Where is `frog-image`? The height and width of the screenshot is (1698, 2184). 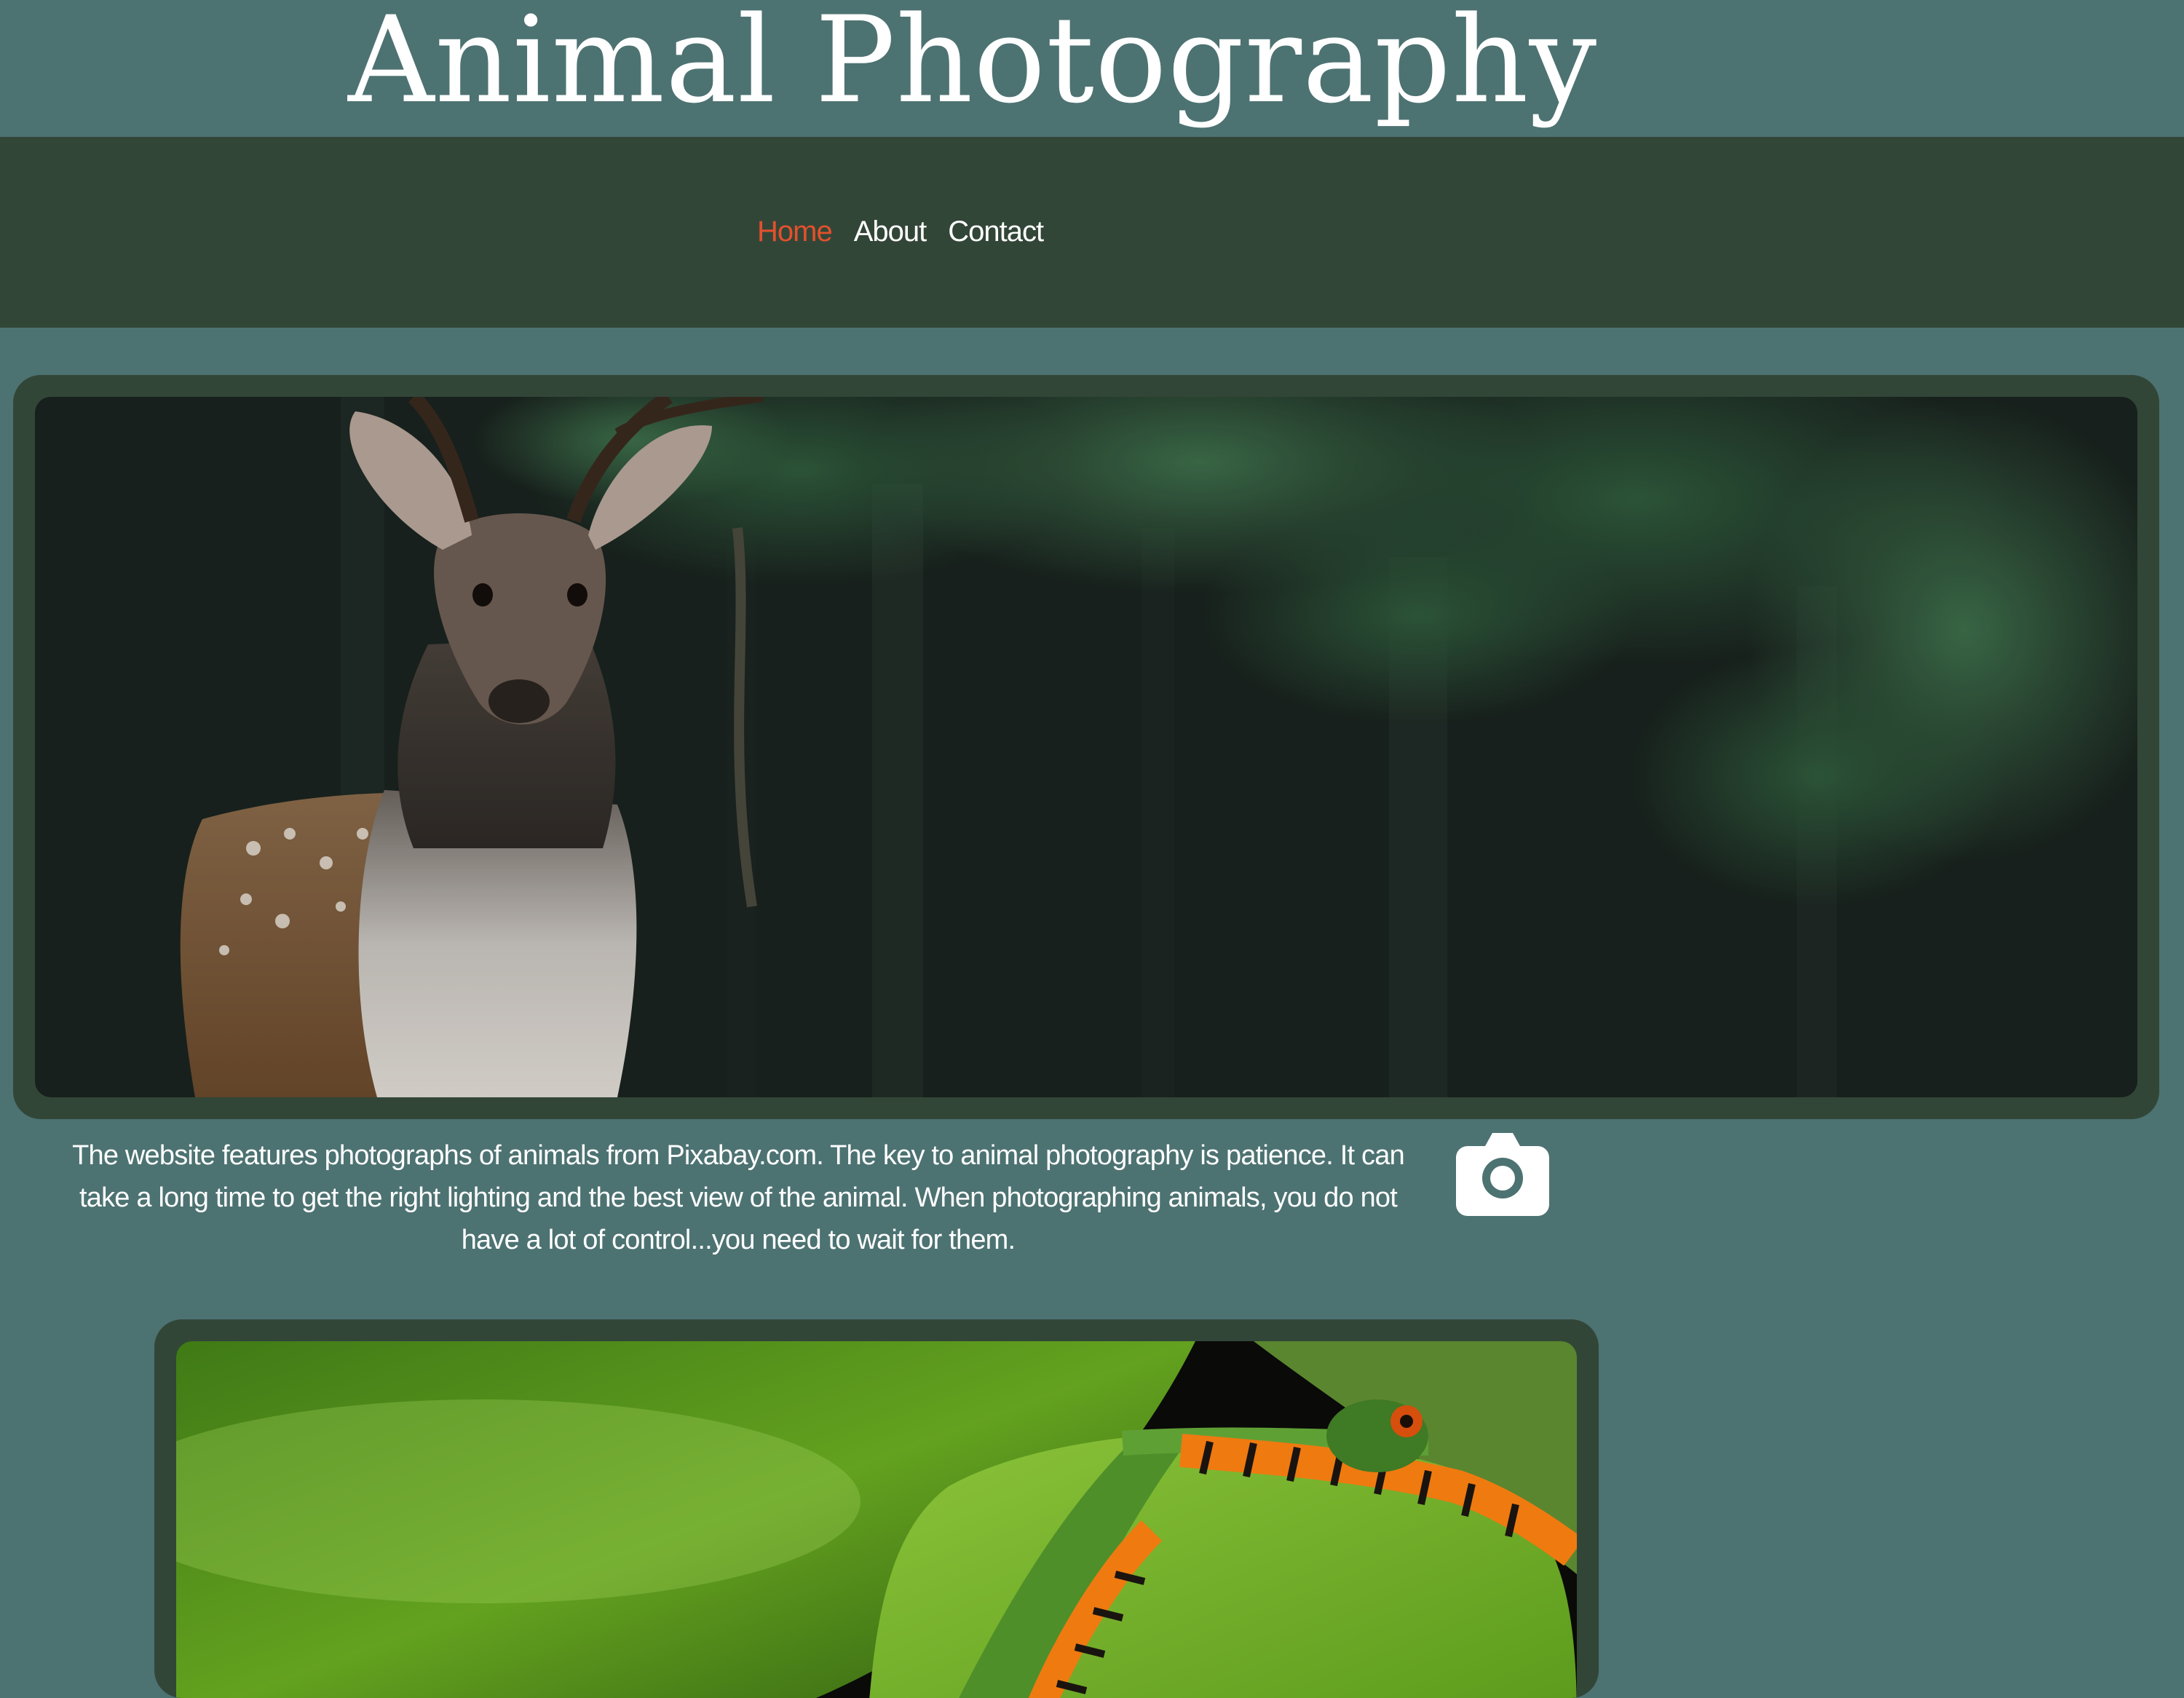
frog-image is located at coordinates (876, 1519).